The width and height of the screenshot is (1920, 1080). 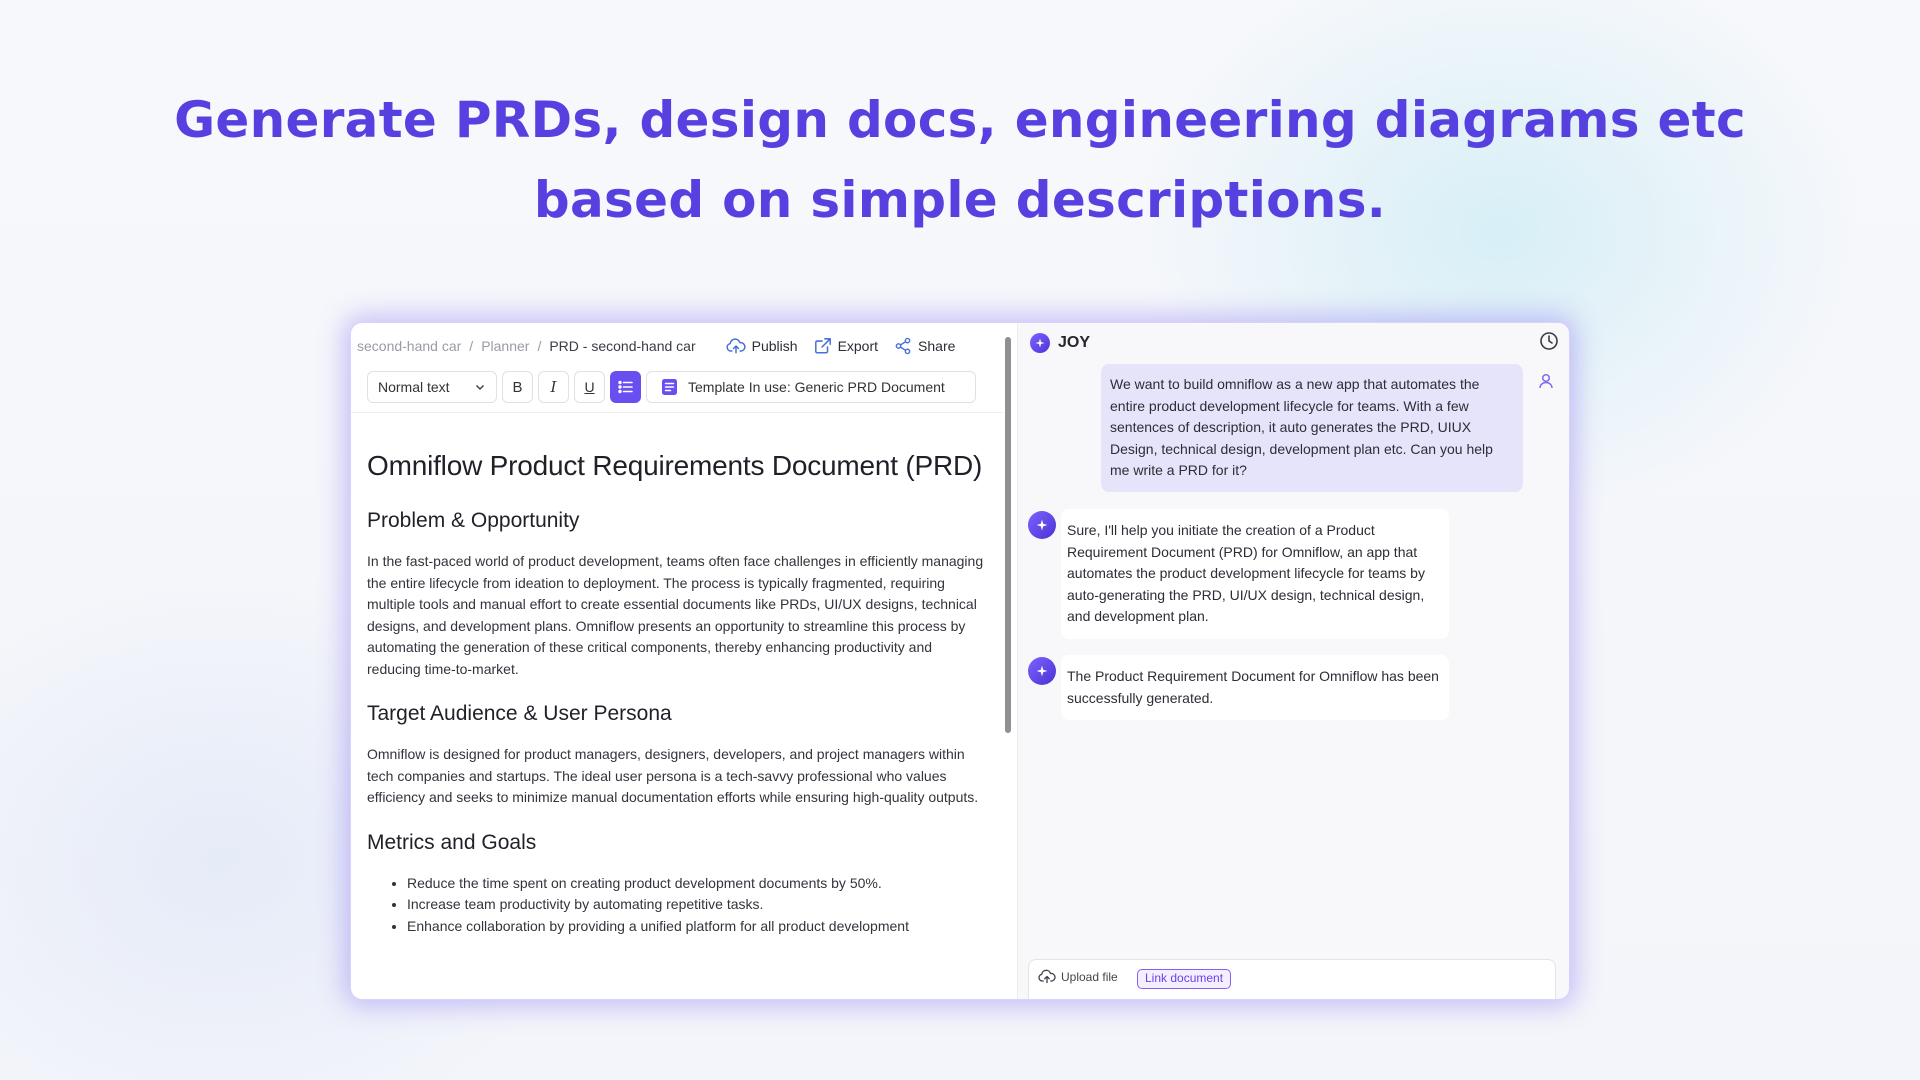 What do you see at coordinates (1184, 979) in the screenshot?
I see `link-document-button: Link document` at bounding box center [1184, 979].